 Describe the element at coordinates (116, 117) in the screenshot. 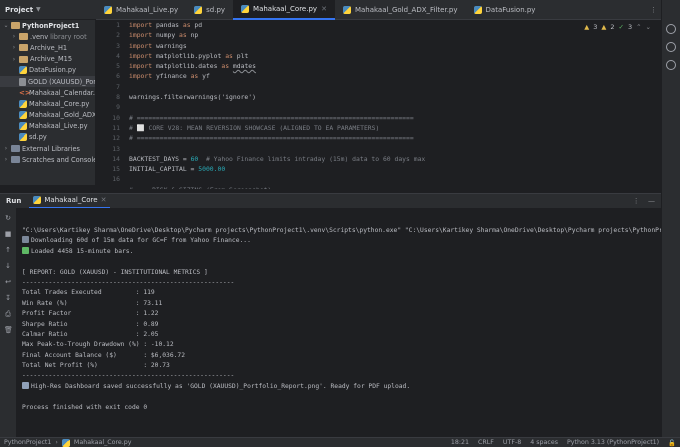

I see `line-number: 10` at that location.